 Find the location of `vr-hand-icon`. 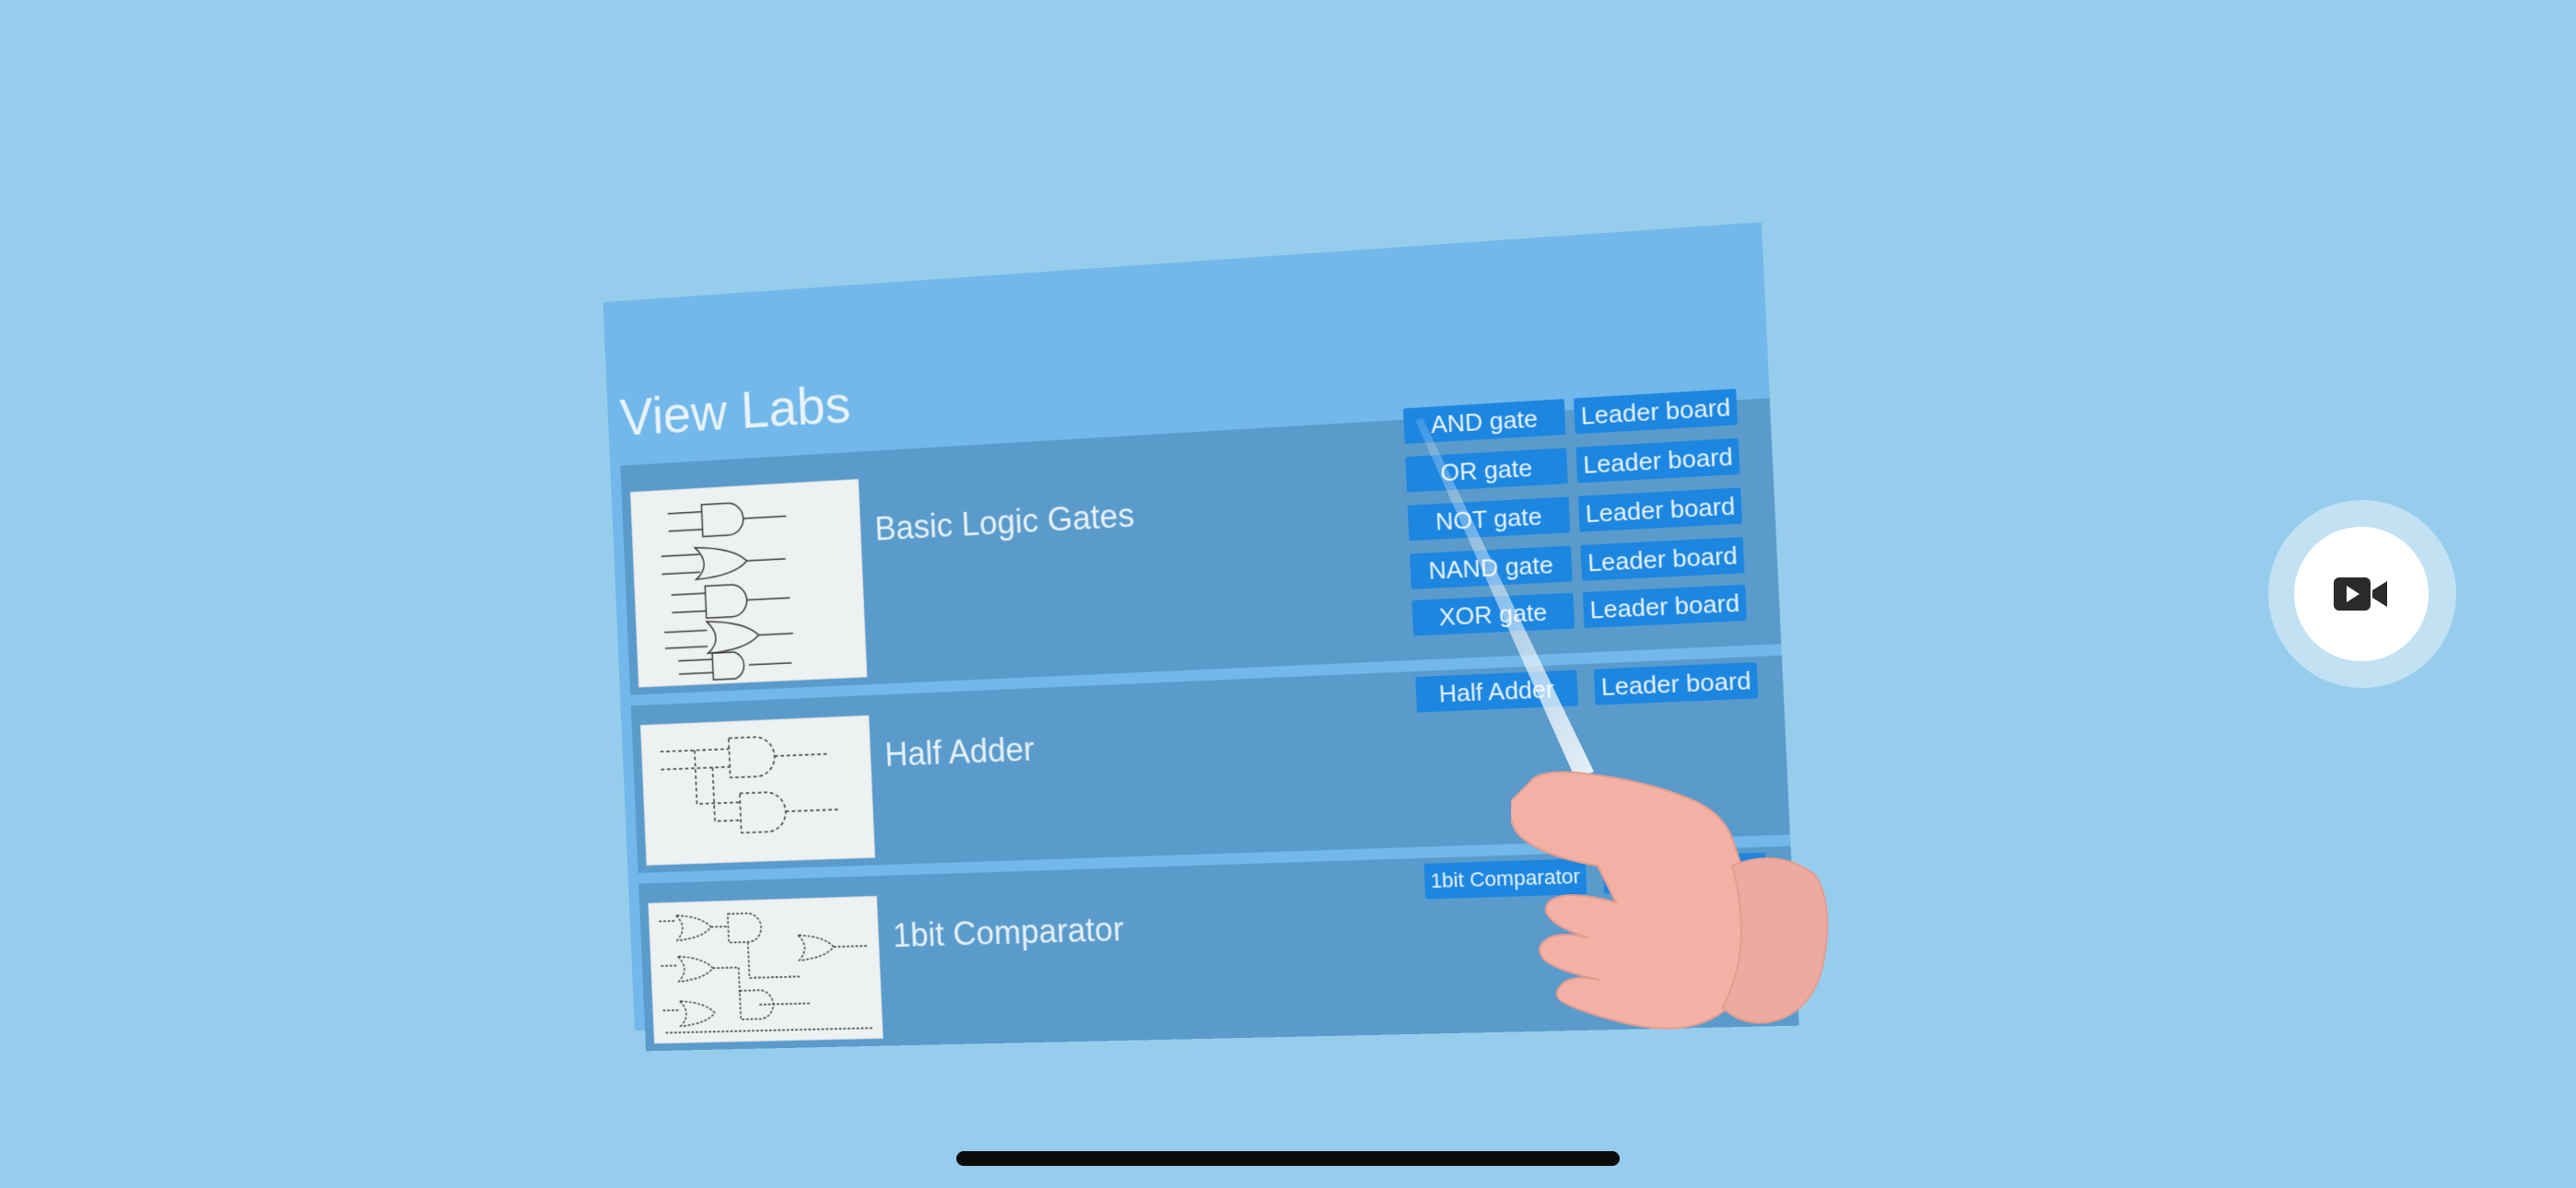

vr-hand-icon is located at coordinates (1670, 900).